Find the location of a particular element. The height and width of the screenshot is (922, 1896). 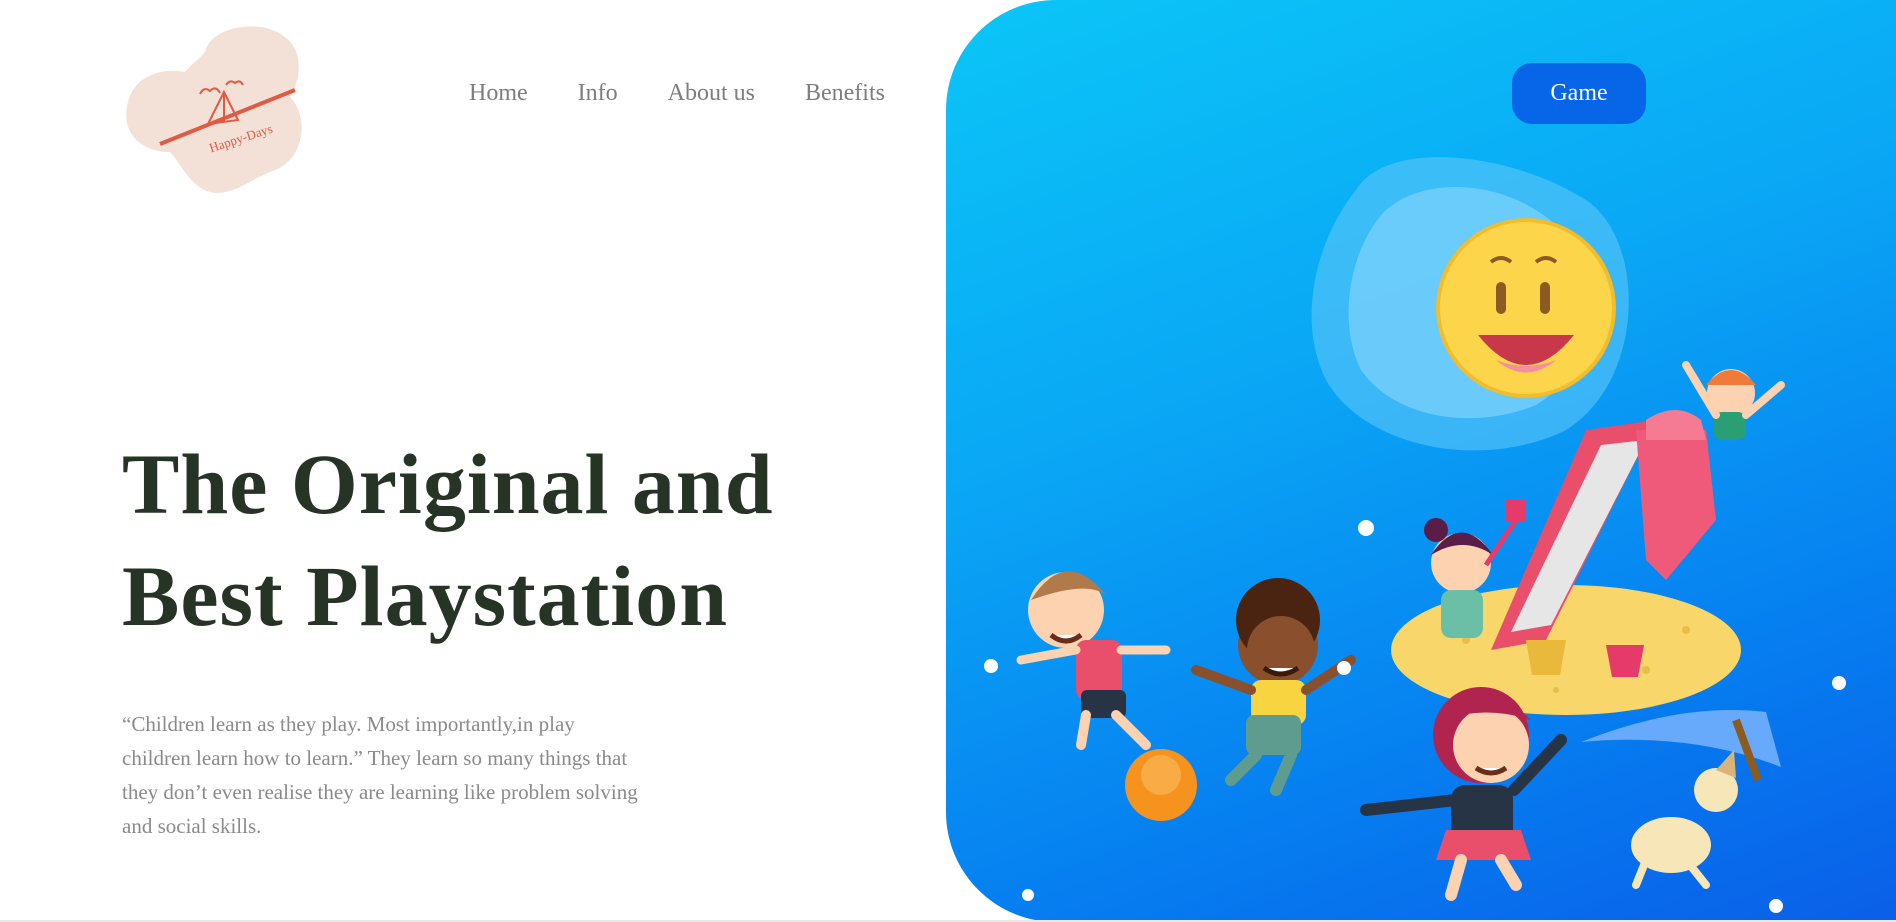

boy-kicking-ball is located at coordinates (1093, 660).